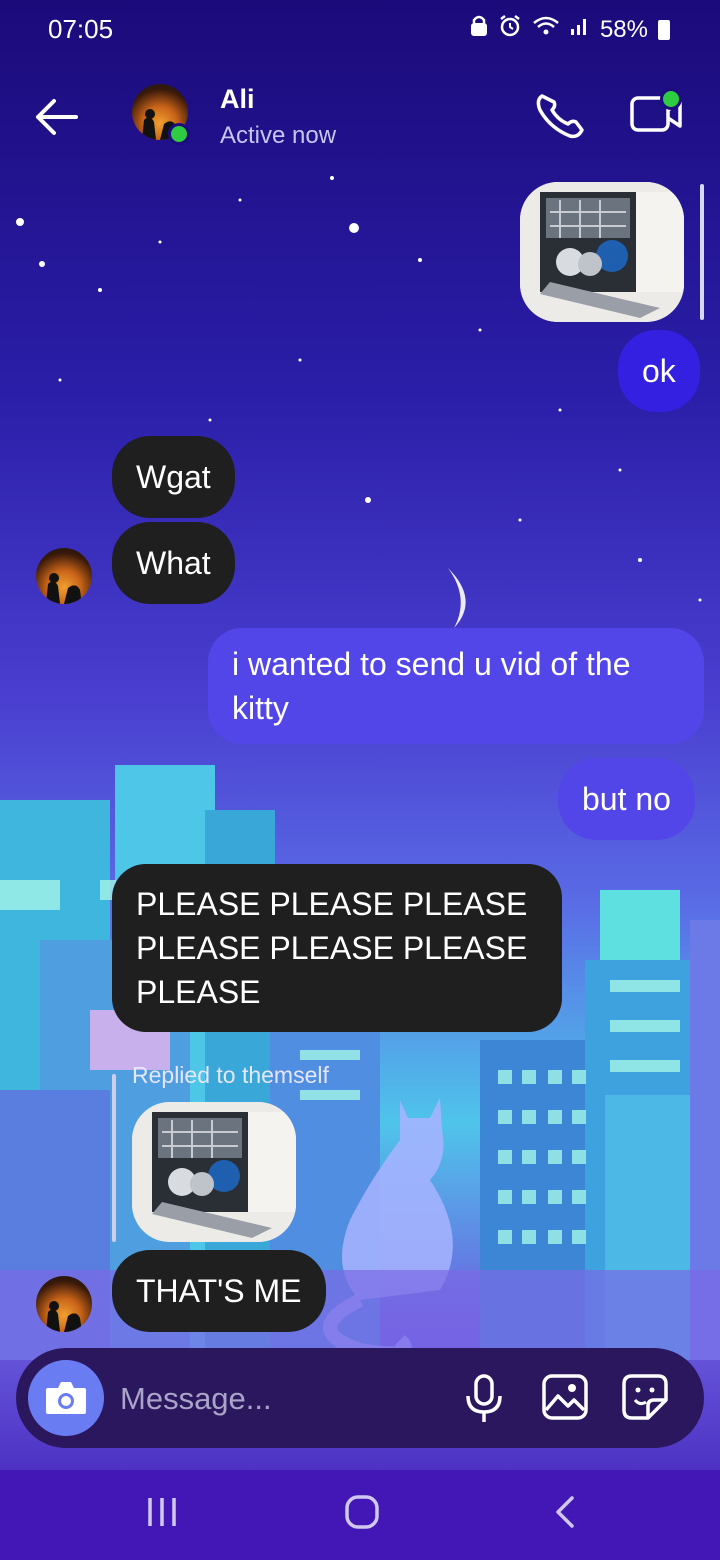  Describe the element at coordinates (546, 29) in the screenshot. I see `wifi-icon` at that location.